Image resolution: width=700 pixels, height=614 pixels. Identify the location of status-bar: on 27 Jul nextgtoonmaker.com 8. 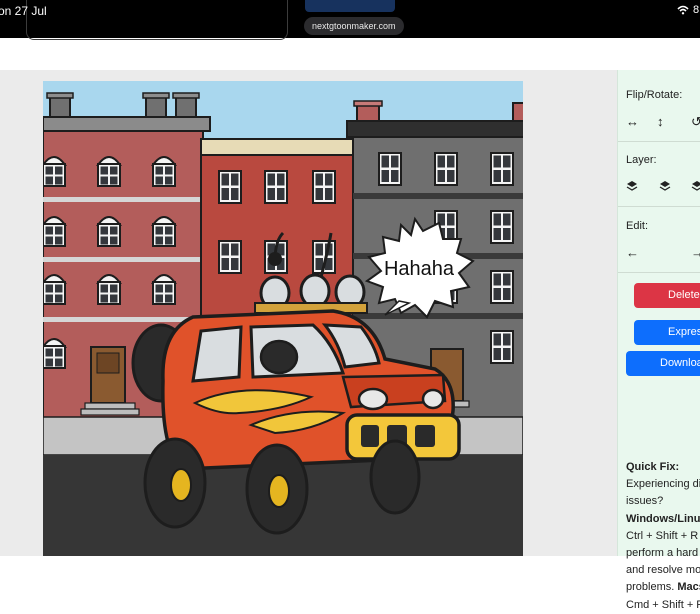
(350, 20).